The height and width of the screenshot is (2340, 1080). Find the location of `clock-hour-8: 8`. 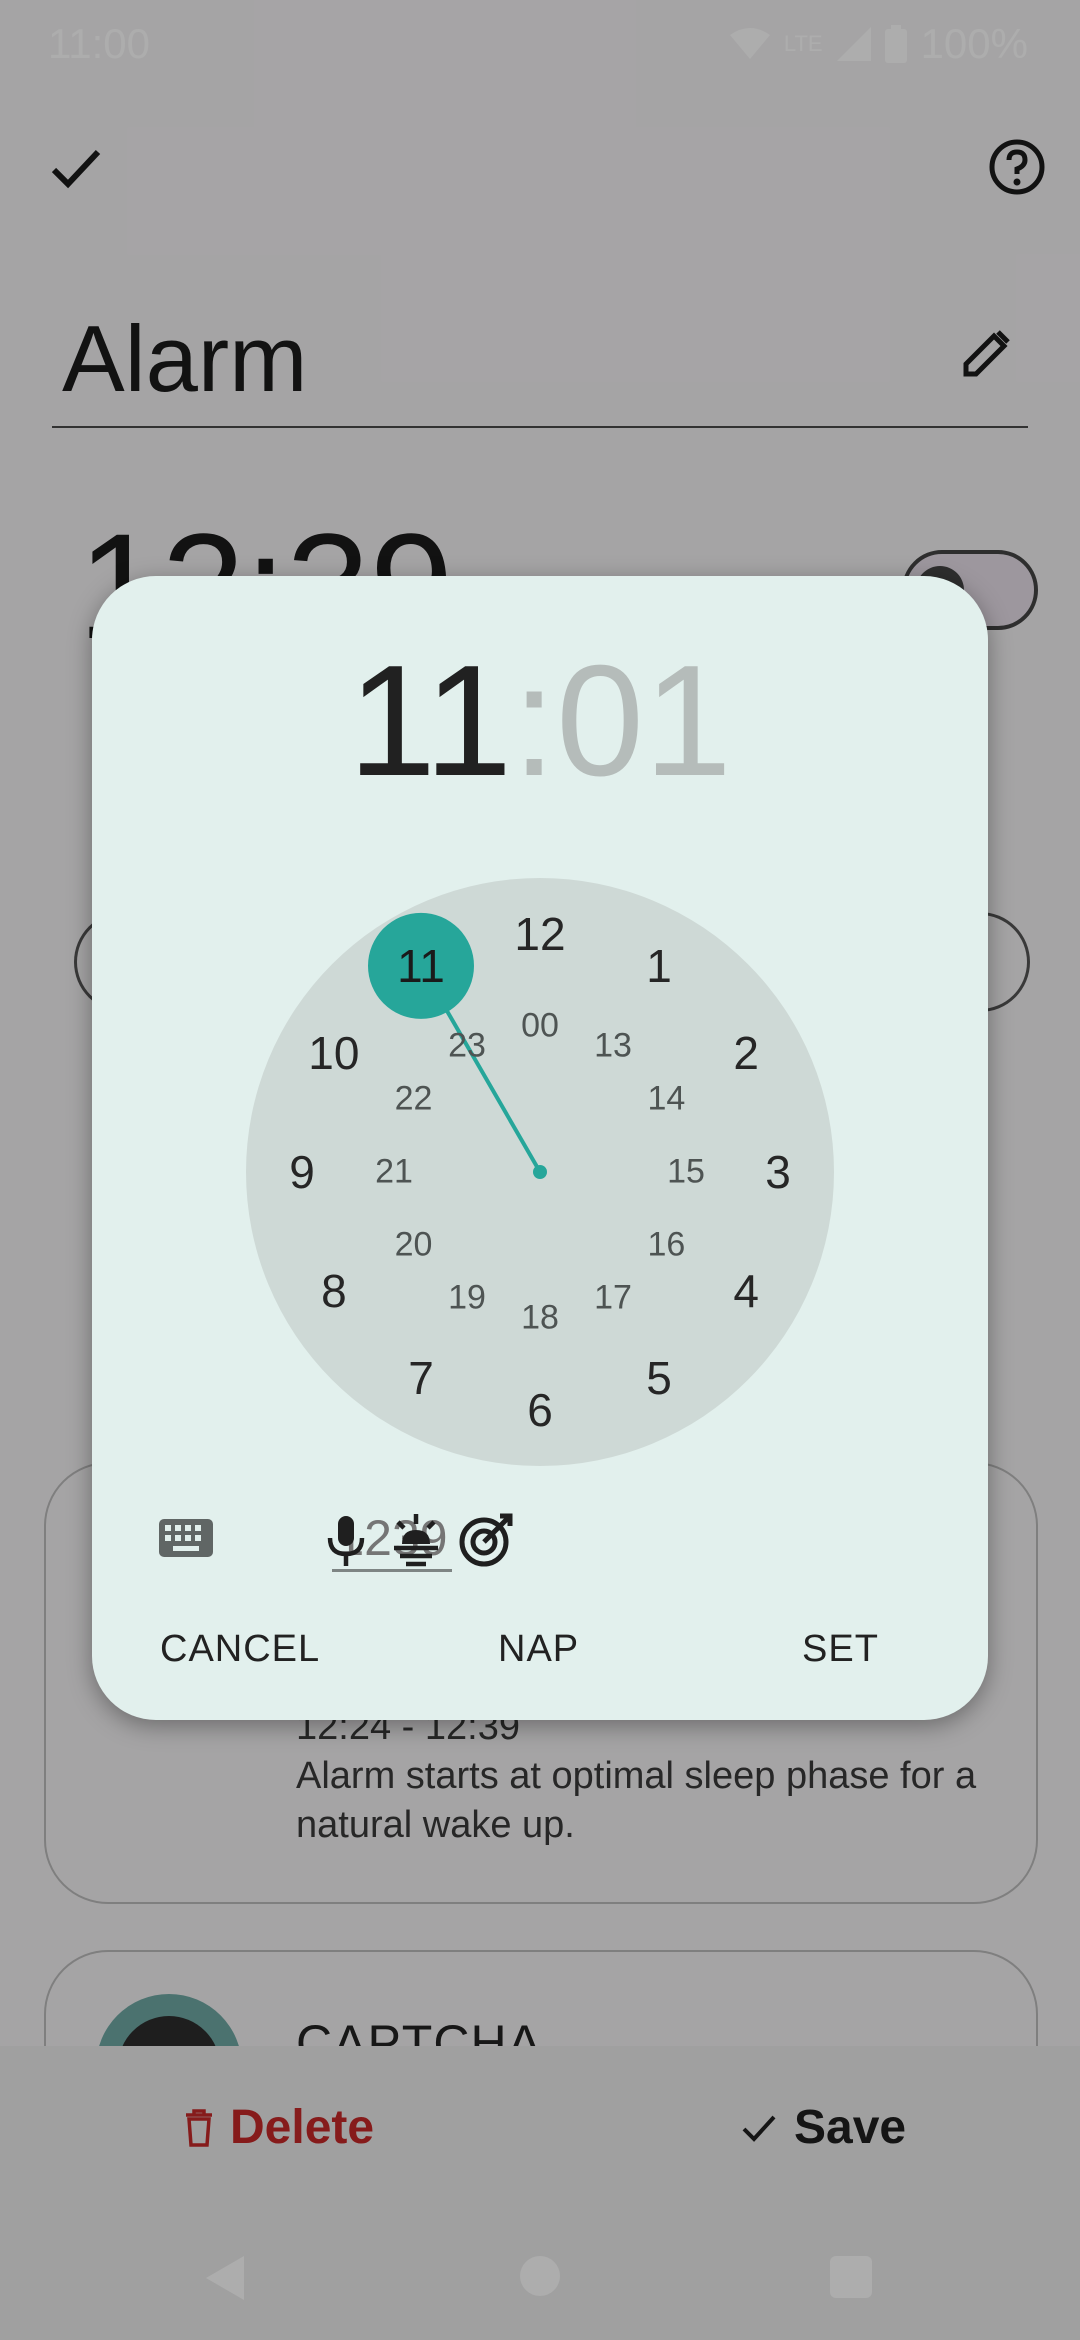

clock-hour-8: 8 is located at coordinates (334, 1291).